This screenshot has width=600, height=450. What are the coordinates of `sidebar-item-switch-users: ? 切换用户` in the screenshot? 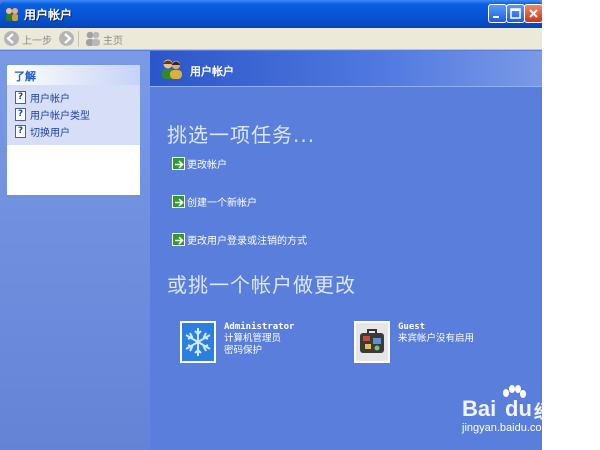 It's located at (73, 131).